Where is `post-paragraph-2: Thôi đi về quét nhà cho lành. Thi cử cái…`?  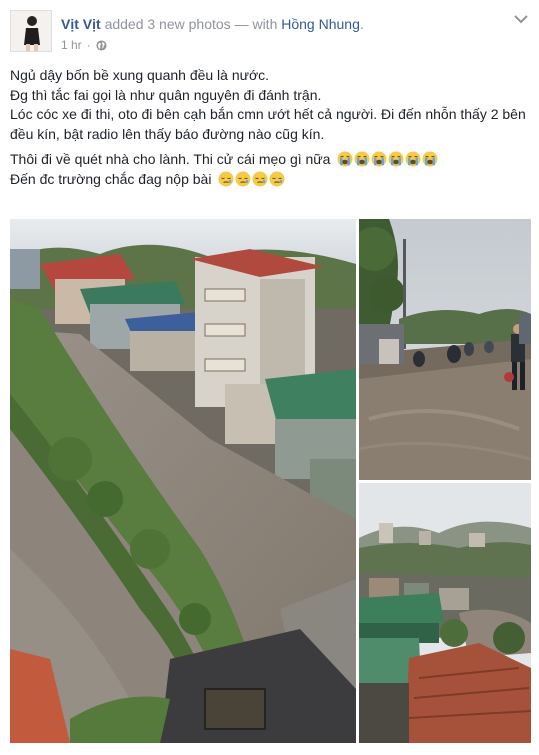
post-paragraph-2: Thôi đi về quét nhà cho lành. Thi cử cái… is located at coordinates (270, 169).